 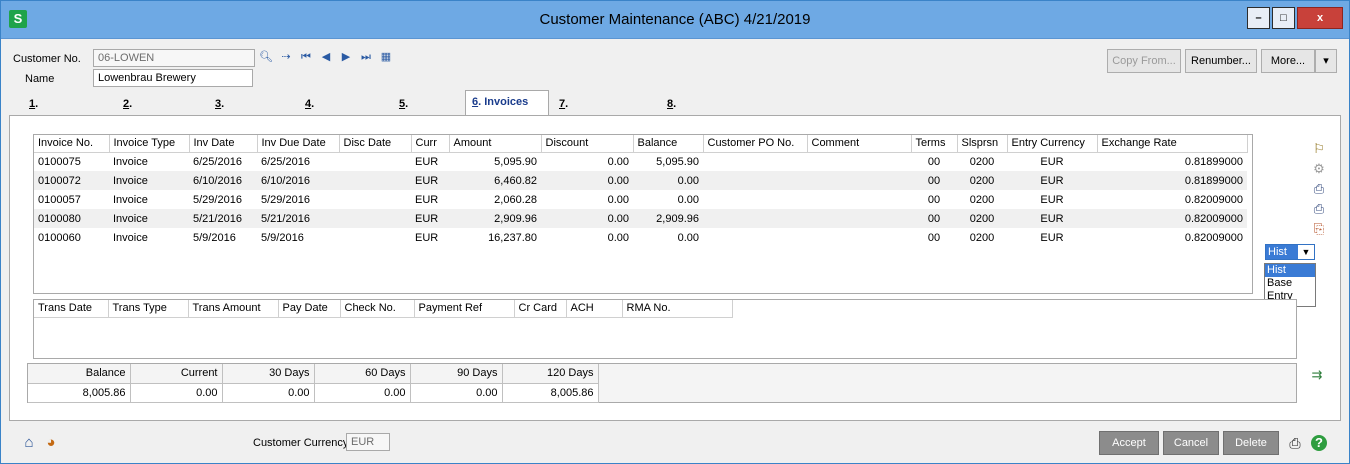 What do you see at coordinates (223, 180) in the screenshot?
I see `cell-inv-date: 6/10/2016` at bounding box center [223, 180].